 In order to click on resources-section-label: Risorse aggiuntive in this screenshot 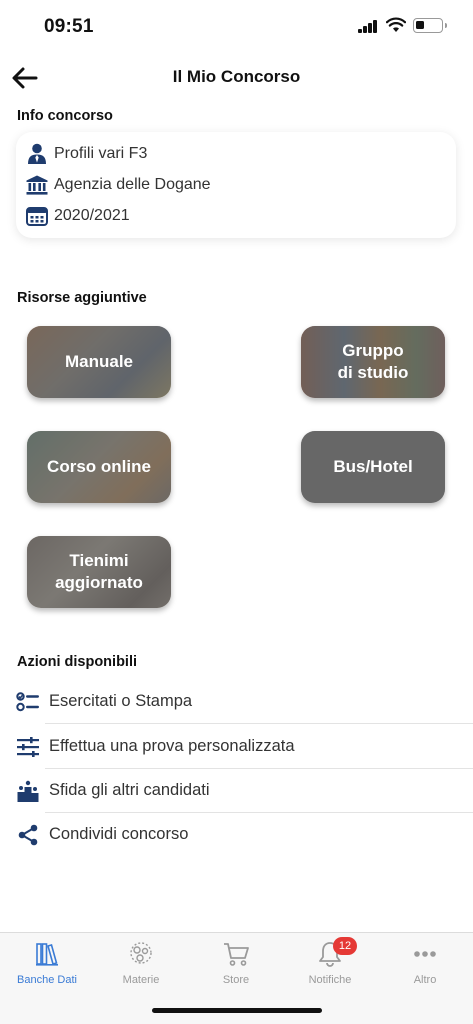, I will do `click(82, 298)`.